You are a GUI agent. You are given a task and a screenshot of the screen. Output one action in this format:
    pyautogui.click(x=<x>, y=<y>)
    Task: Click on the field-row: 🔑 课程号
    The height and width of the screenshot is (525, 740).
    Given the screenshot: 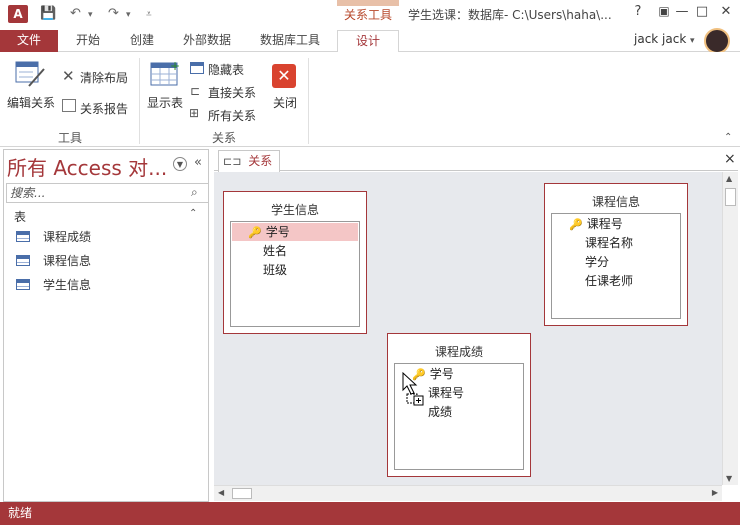 What is the action you would take?
    pyautogui.click(x=596, y=224)
    